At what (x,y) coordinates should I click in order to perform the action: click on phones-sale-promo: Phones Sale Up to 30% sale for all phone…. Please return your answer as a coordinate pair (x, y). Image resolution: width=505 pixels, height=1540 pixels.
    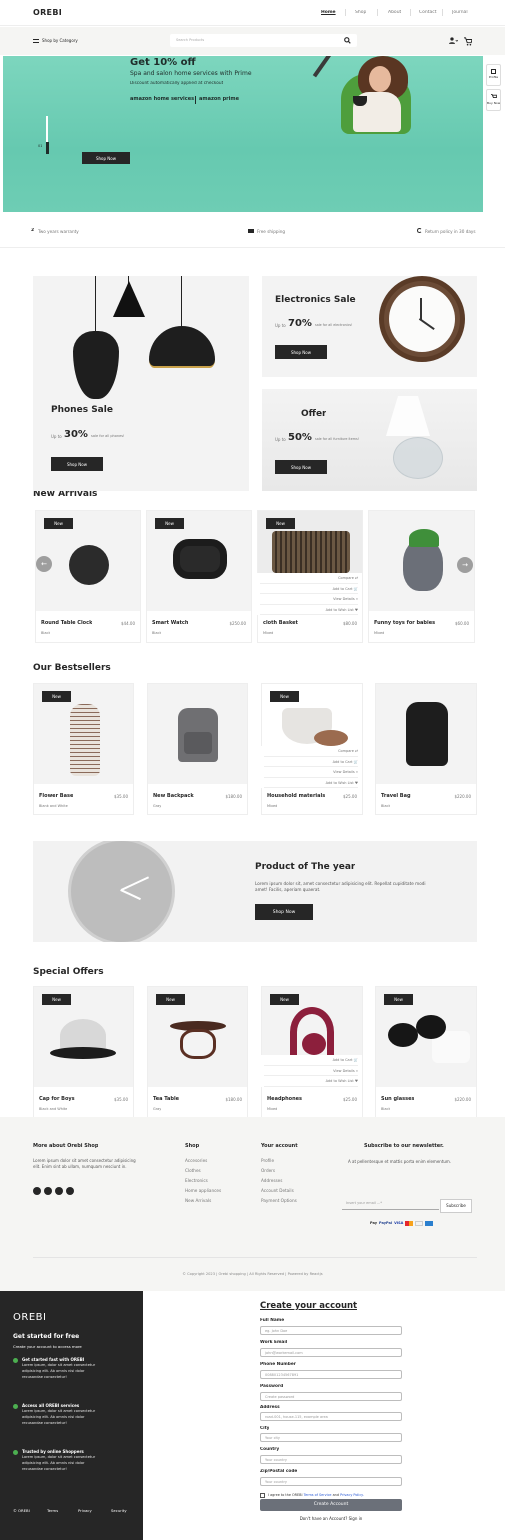
    Looking at the image, I should click on (141, 383).